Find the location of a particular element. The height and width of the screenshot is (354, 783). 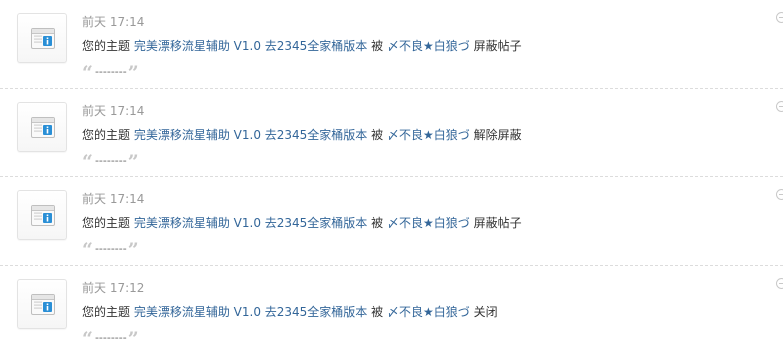

notice-action: 解除屏蔽 is located at coordinates (498, 135).